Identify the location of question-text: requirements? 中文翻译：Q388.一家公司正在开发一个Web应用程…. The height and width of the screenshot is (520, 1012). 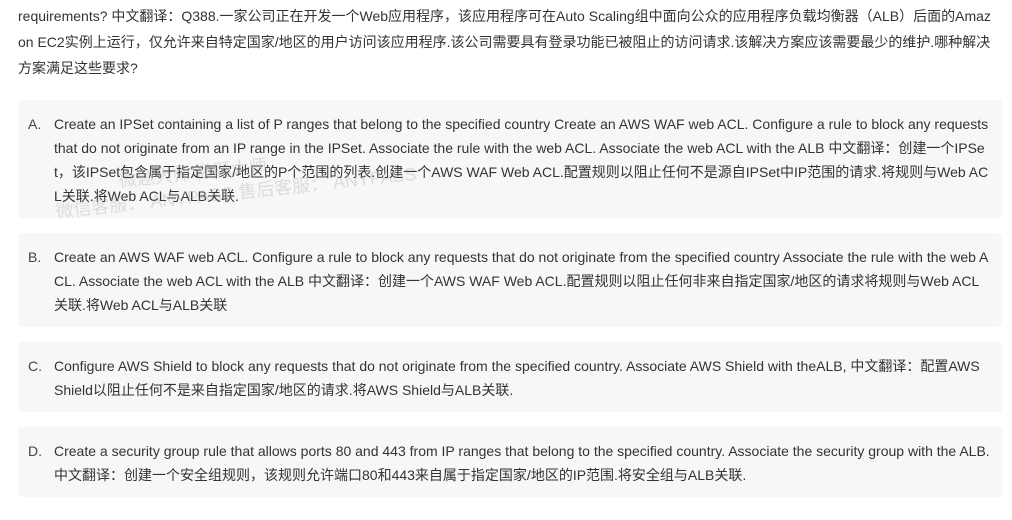
(504, 42).